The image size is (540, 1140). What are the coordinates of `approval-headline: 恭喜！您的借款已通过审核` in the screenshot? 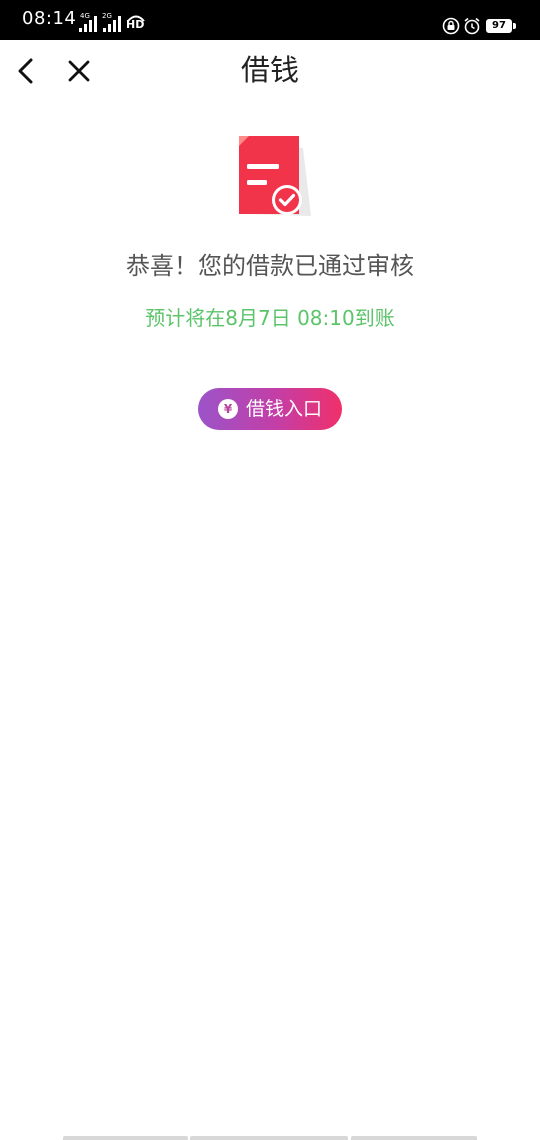 It's located at (270, 266).